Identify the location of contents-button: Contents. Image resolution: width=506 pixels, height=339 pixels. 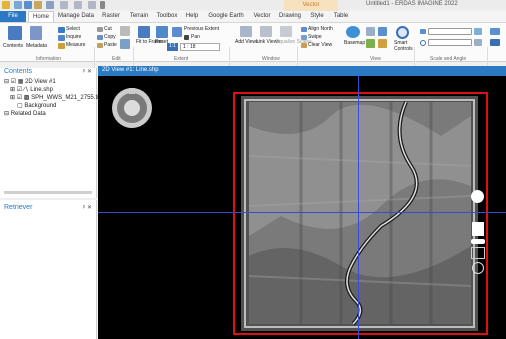
(13, 46).